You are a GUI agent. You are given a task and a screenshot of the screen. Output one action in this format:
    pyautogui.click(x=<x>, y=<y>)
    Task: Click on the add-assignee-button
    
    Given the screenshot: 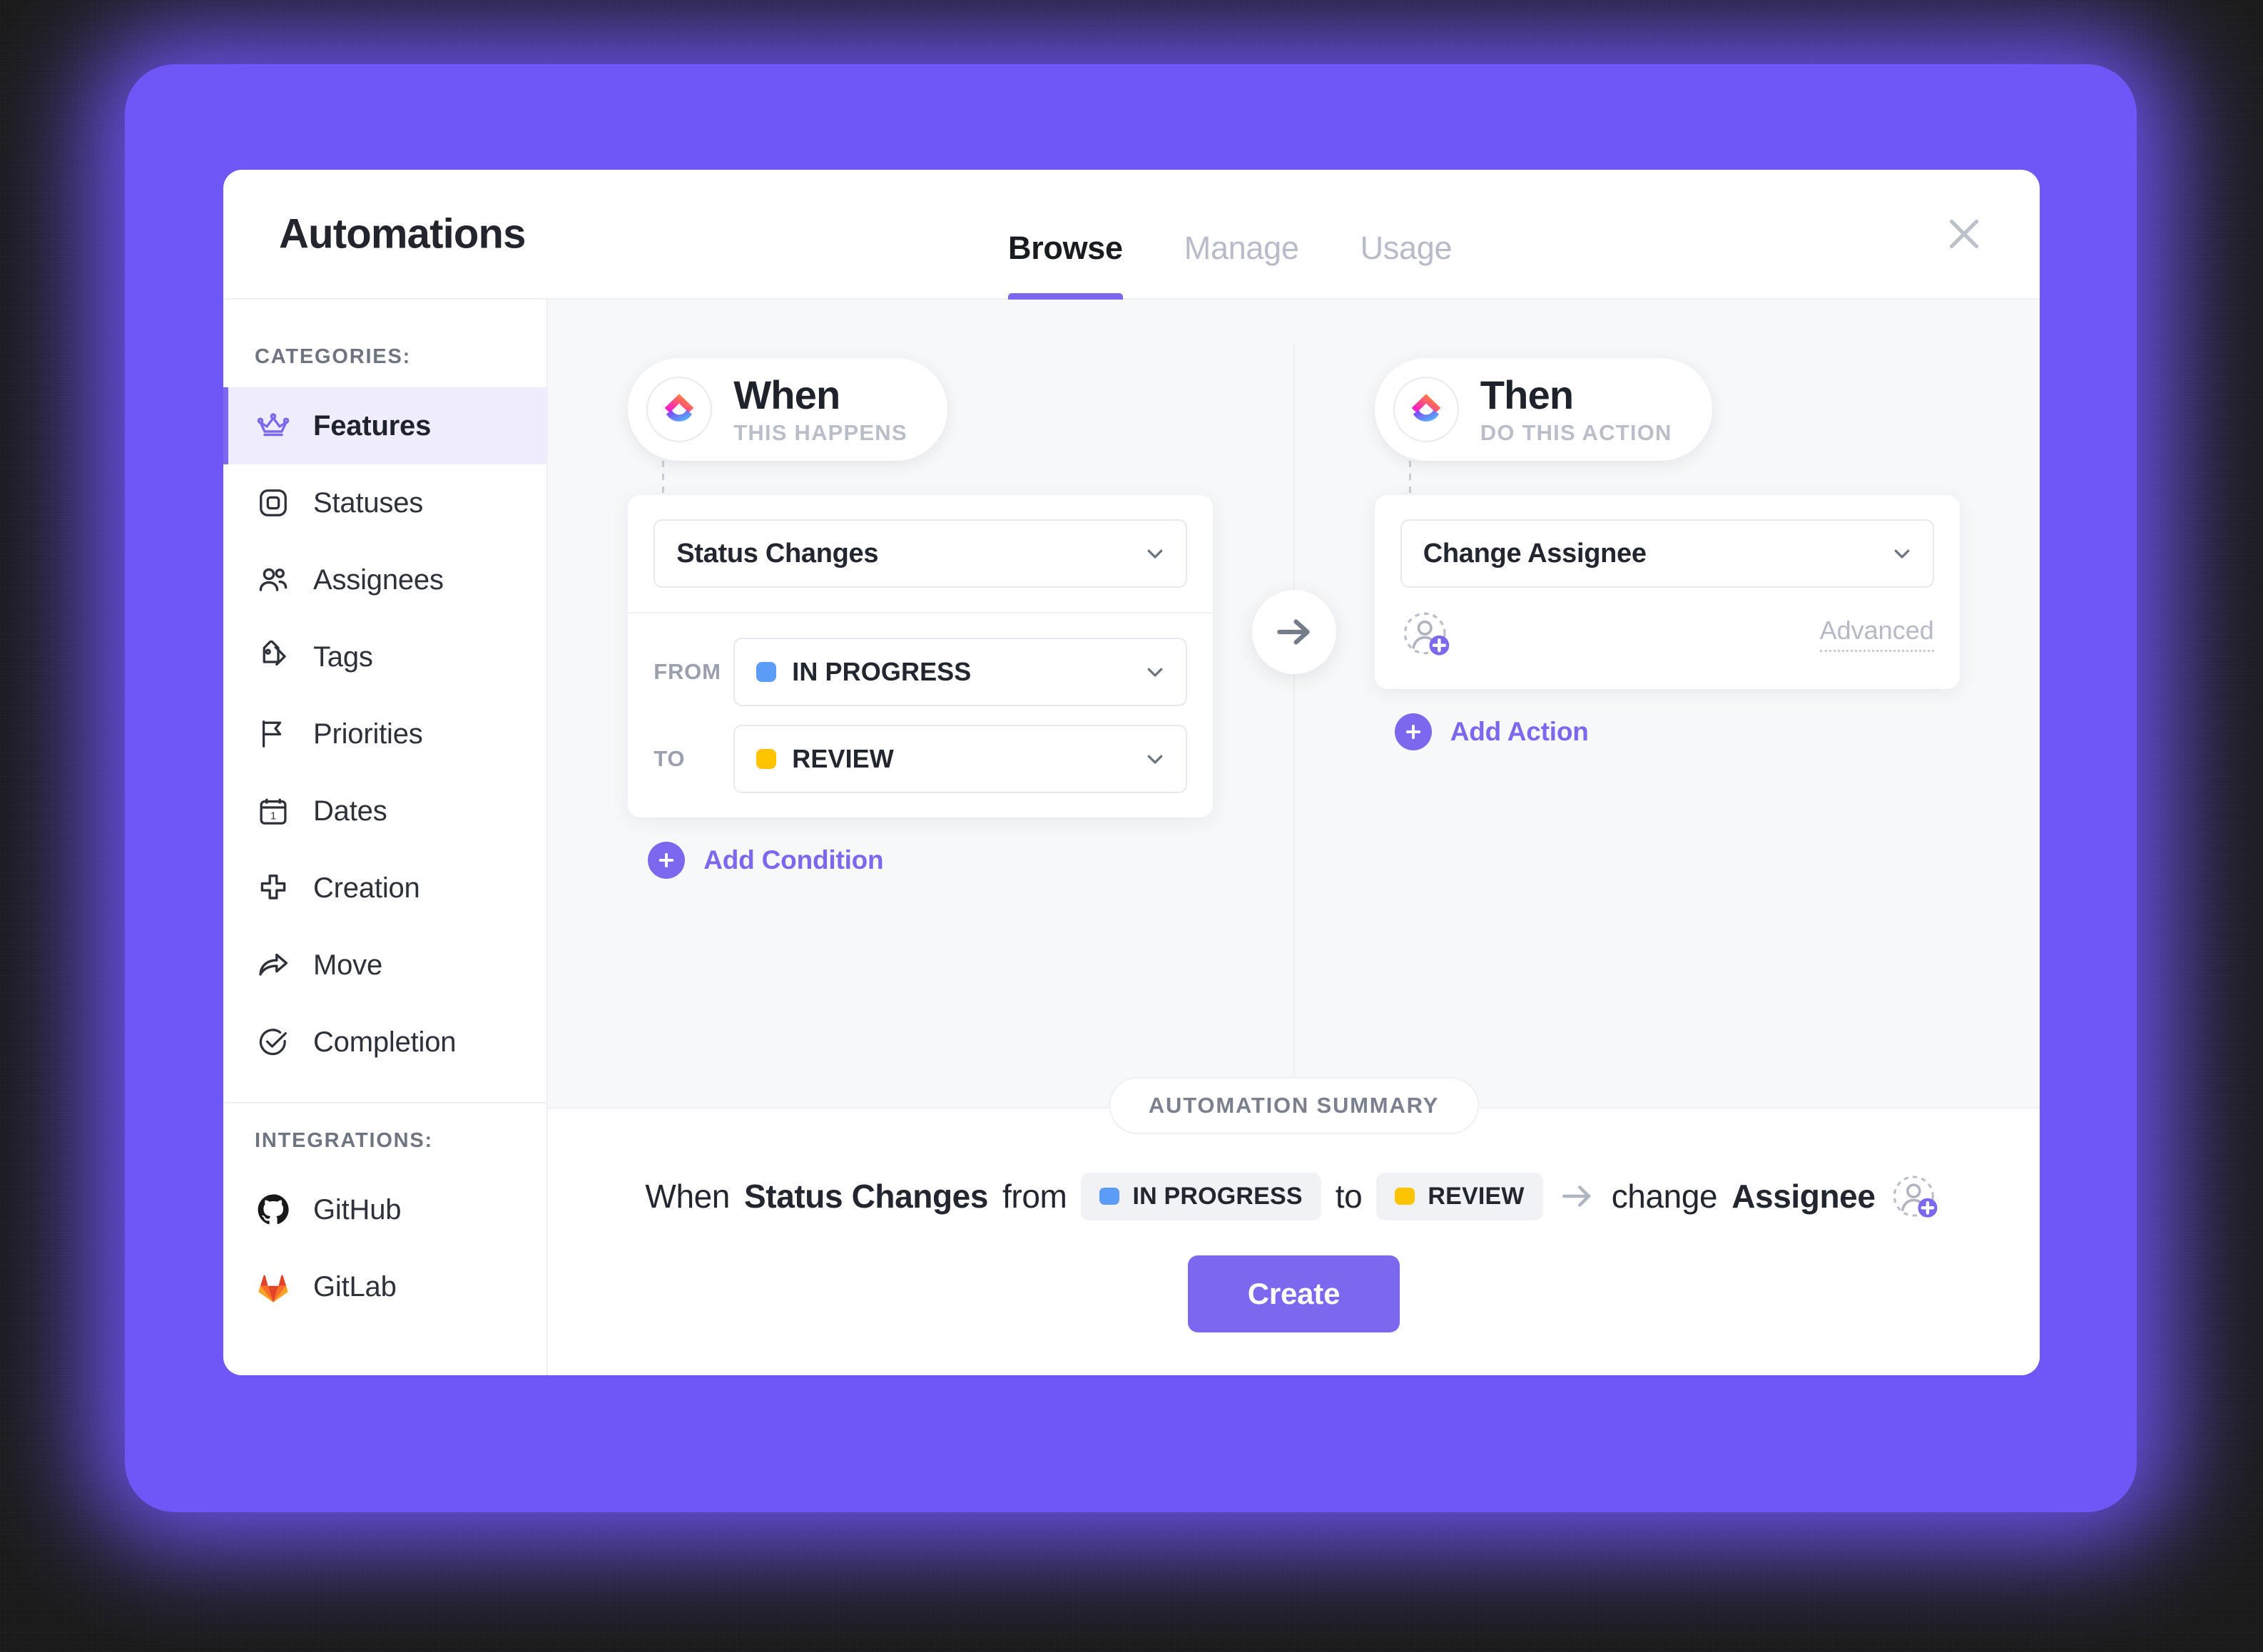 What is the action you would take?
    pyautogui.click(x=1427, y=633)
    